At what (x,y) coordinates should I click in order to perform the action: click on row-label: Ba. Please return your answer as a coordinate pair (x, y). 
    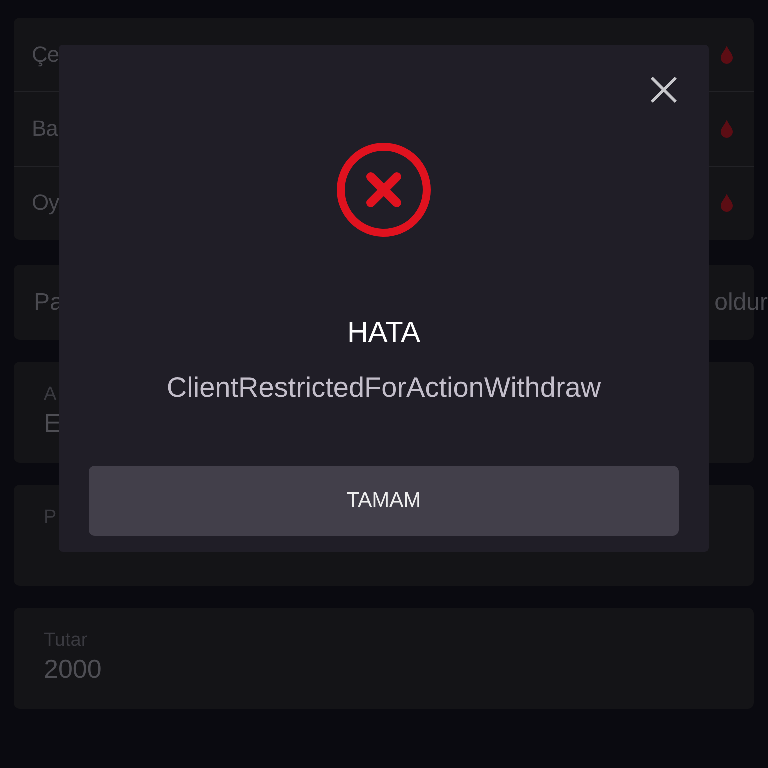
    Looking at the image, I should click on (45, 129).